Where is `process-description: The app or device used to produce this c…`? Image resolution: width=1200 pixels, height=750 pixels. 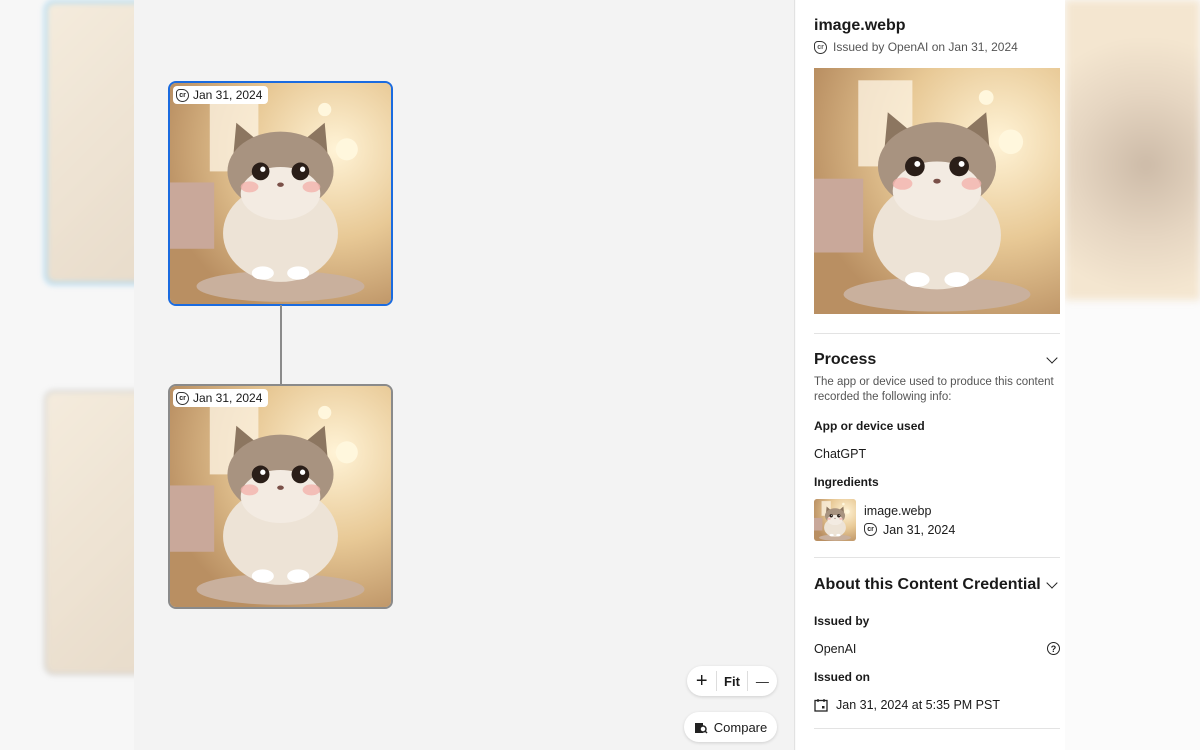 process-description: The app or device used to produce this c… is located at coordinates (934, 389).